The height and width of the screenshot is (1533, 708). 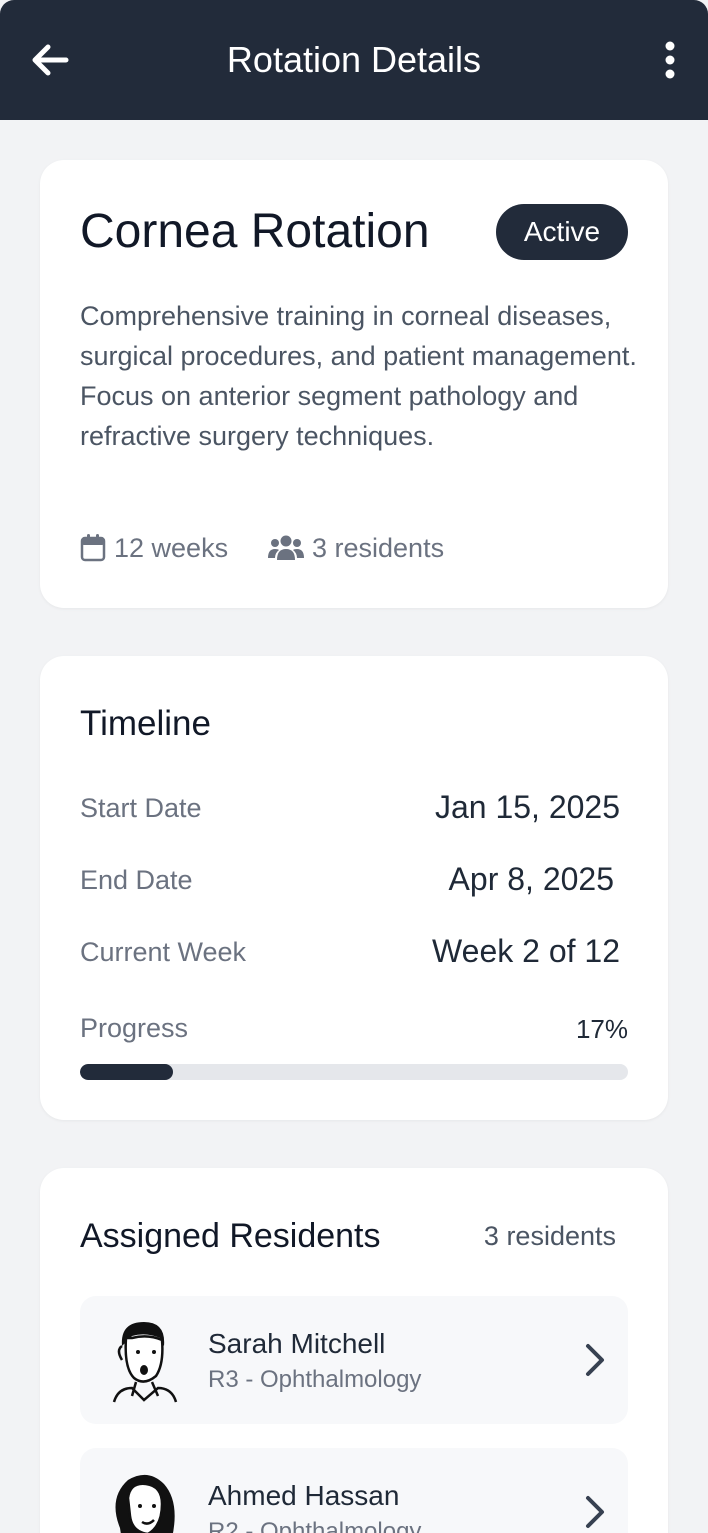 What do you see at coordinates (255, 231) in the screenshot?
I see `rotation-title: Cornea Rotation` at bounding box center [255, 231].